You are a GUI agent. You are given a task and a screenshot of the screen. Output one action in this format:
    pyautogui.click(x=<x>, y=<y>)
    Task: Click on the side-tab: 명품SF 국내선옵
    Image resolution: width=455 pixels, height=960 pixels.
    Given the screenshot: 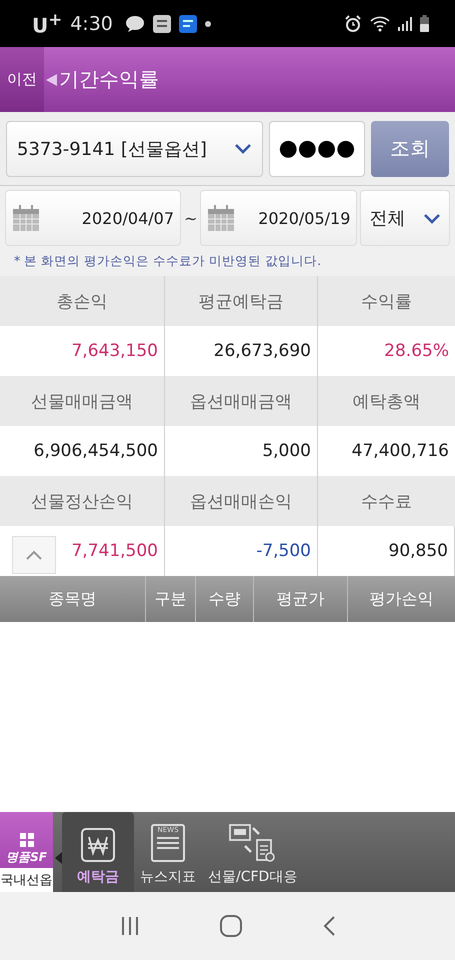 What is the action you would take?
    pyautogui.click(x=26, y=852)
    